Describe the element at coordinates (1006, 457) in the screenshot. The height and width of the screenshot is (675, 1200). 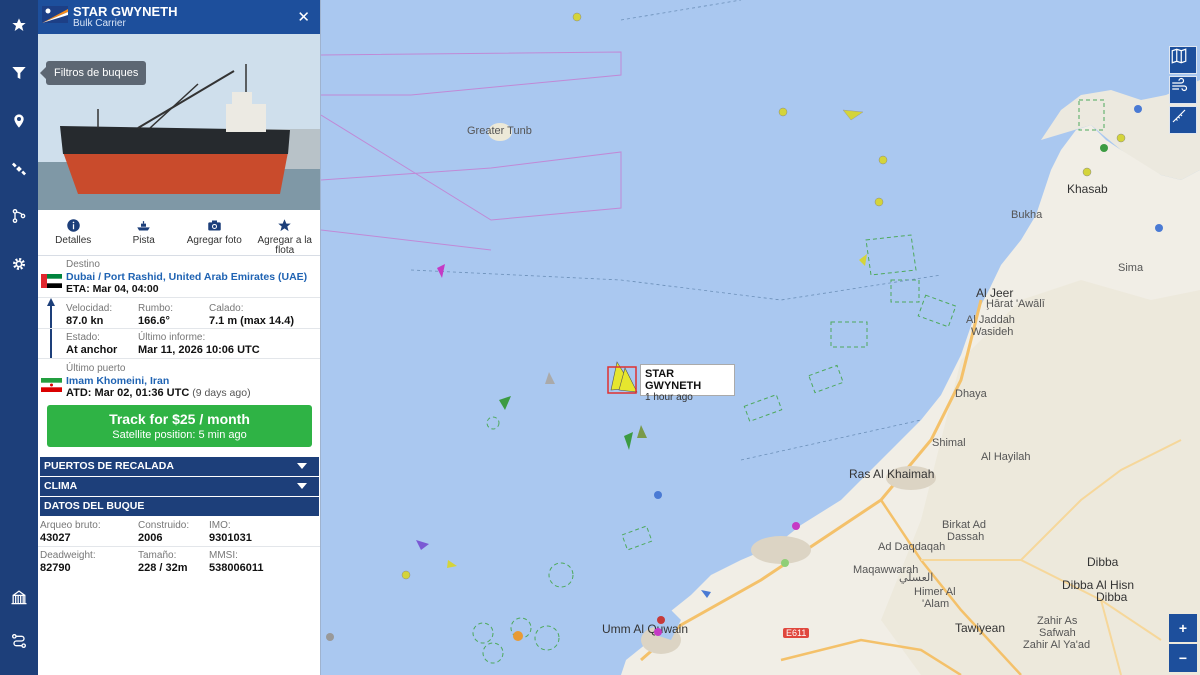
I see `label-al-hayilah: Al Hayilah` at that location.